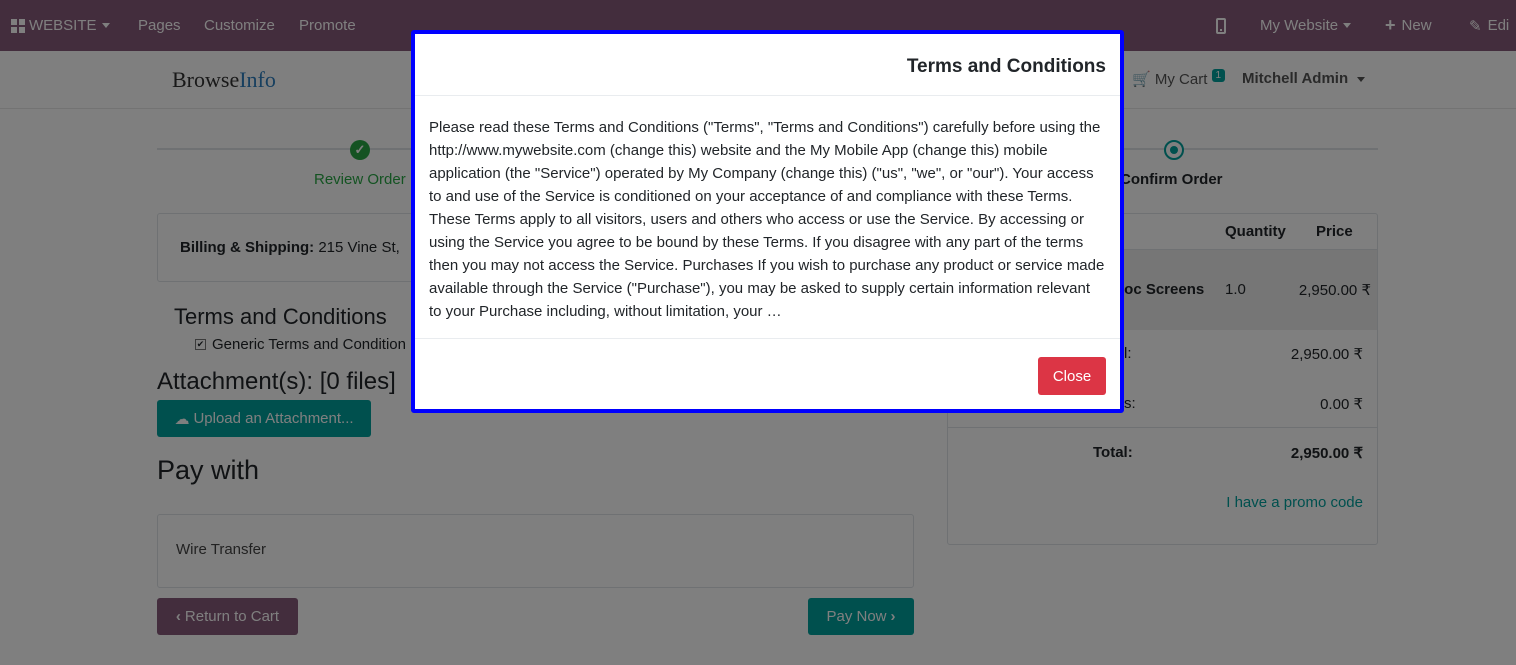 The image size is (1516, 665). I want to click on modal-title: Terms and Conditions, so click(1006, 66).